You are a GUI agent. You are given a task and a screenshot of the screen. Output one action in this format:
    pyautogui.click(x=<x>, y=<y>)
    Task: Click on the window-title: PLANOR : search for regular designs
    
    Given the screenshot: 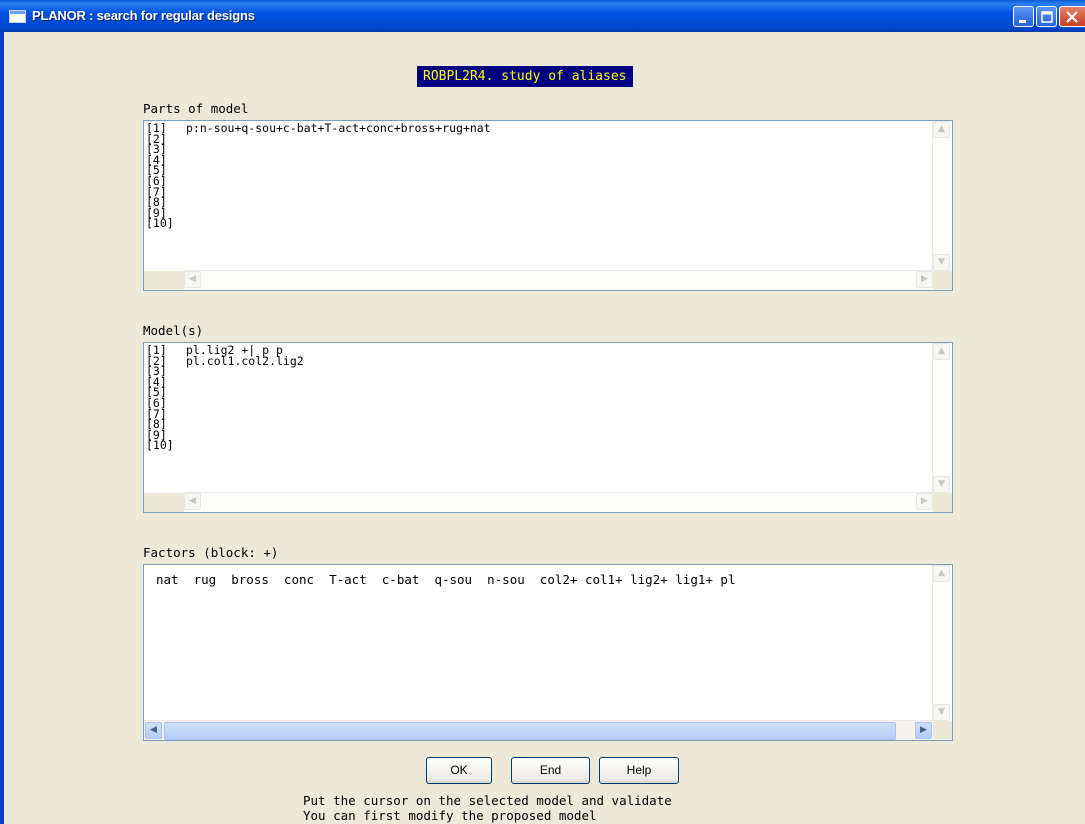 What is the action you would take?
    pyautogui.click(x=143, y=15)
    